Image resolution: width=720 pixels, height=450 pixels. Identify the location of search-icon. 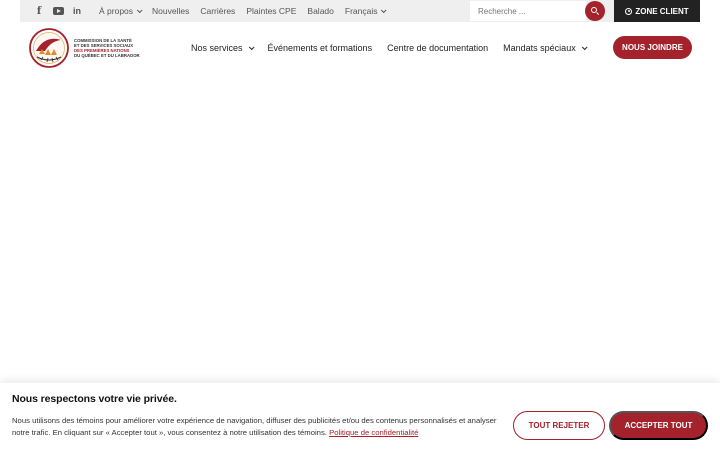
(594, 10).